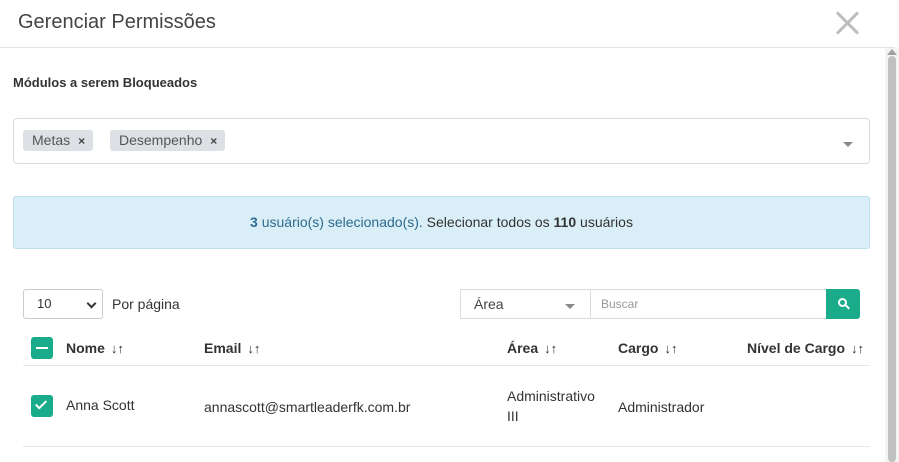 The height and width of the screenshot is (462, 899). What do you see at coordinates (532, 348) in the screenshot?
I see `col-header-area: Área ↓↑` at bounding box center [532, 348].